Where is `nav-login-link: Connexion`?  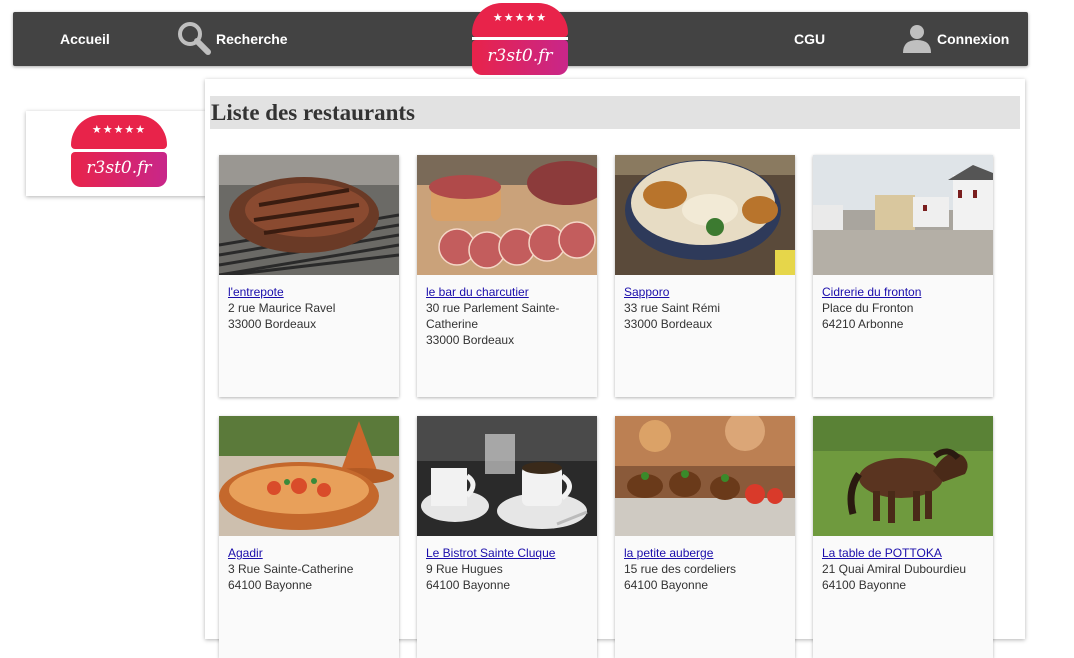 nav-login-link: Connexion is located at coordinates (955, 39).